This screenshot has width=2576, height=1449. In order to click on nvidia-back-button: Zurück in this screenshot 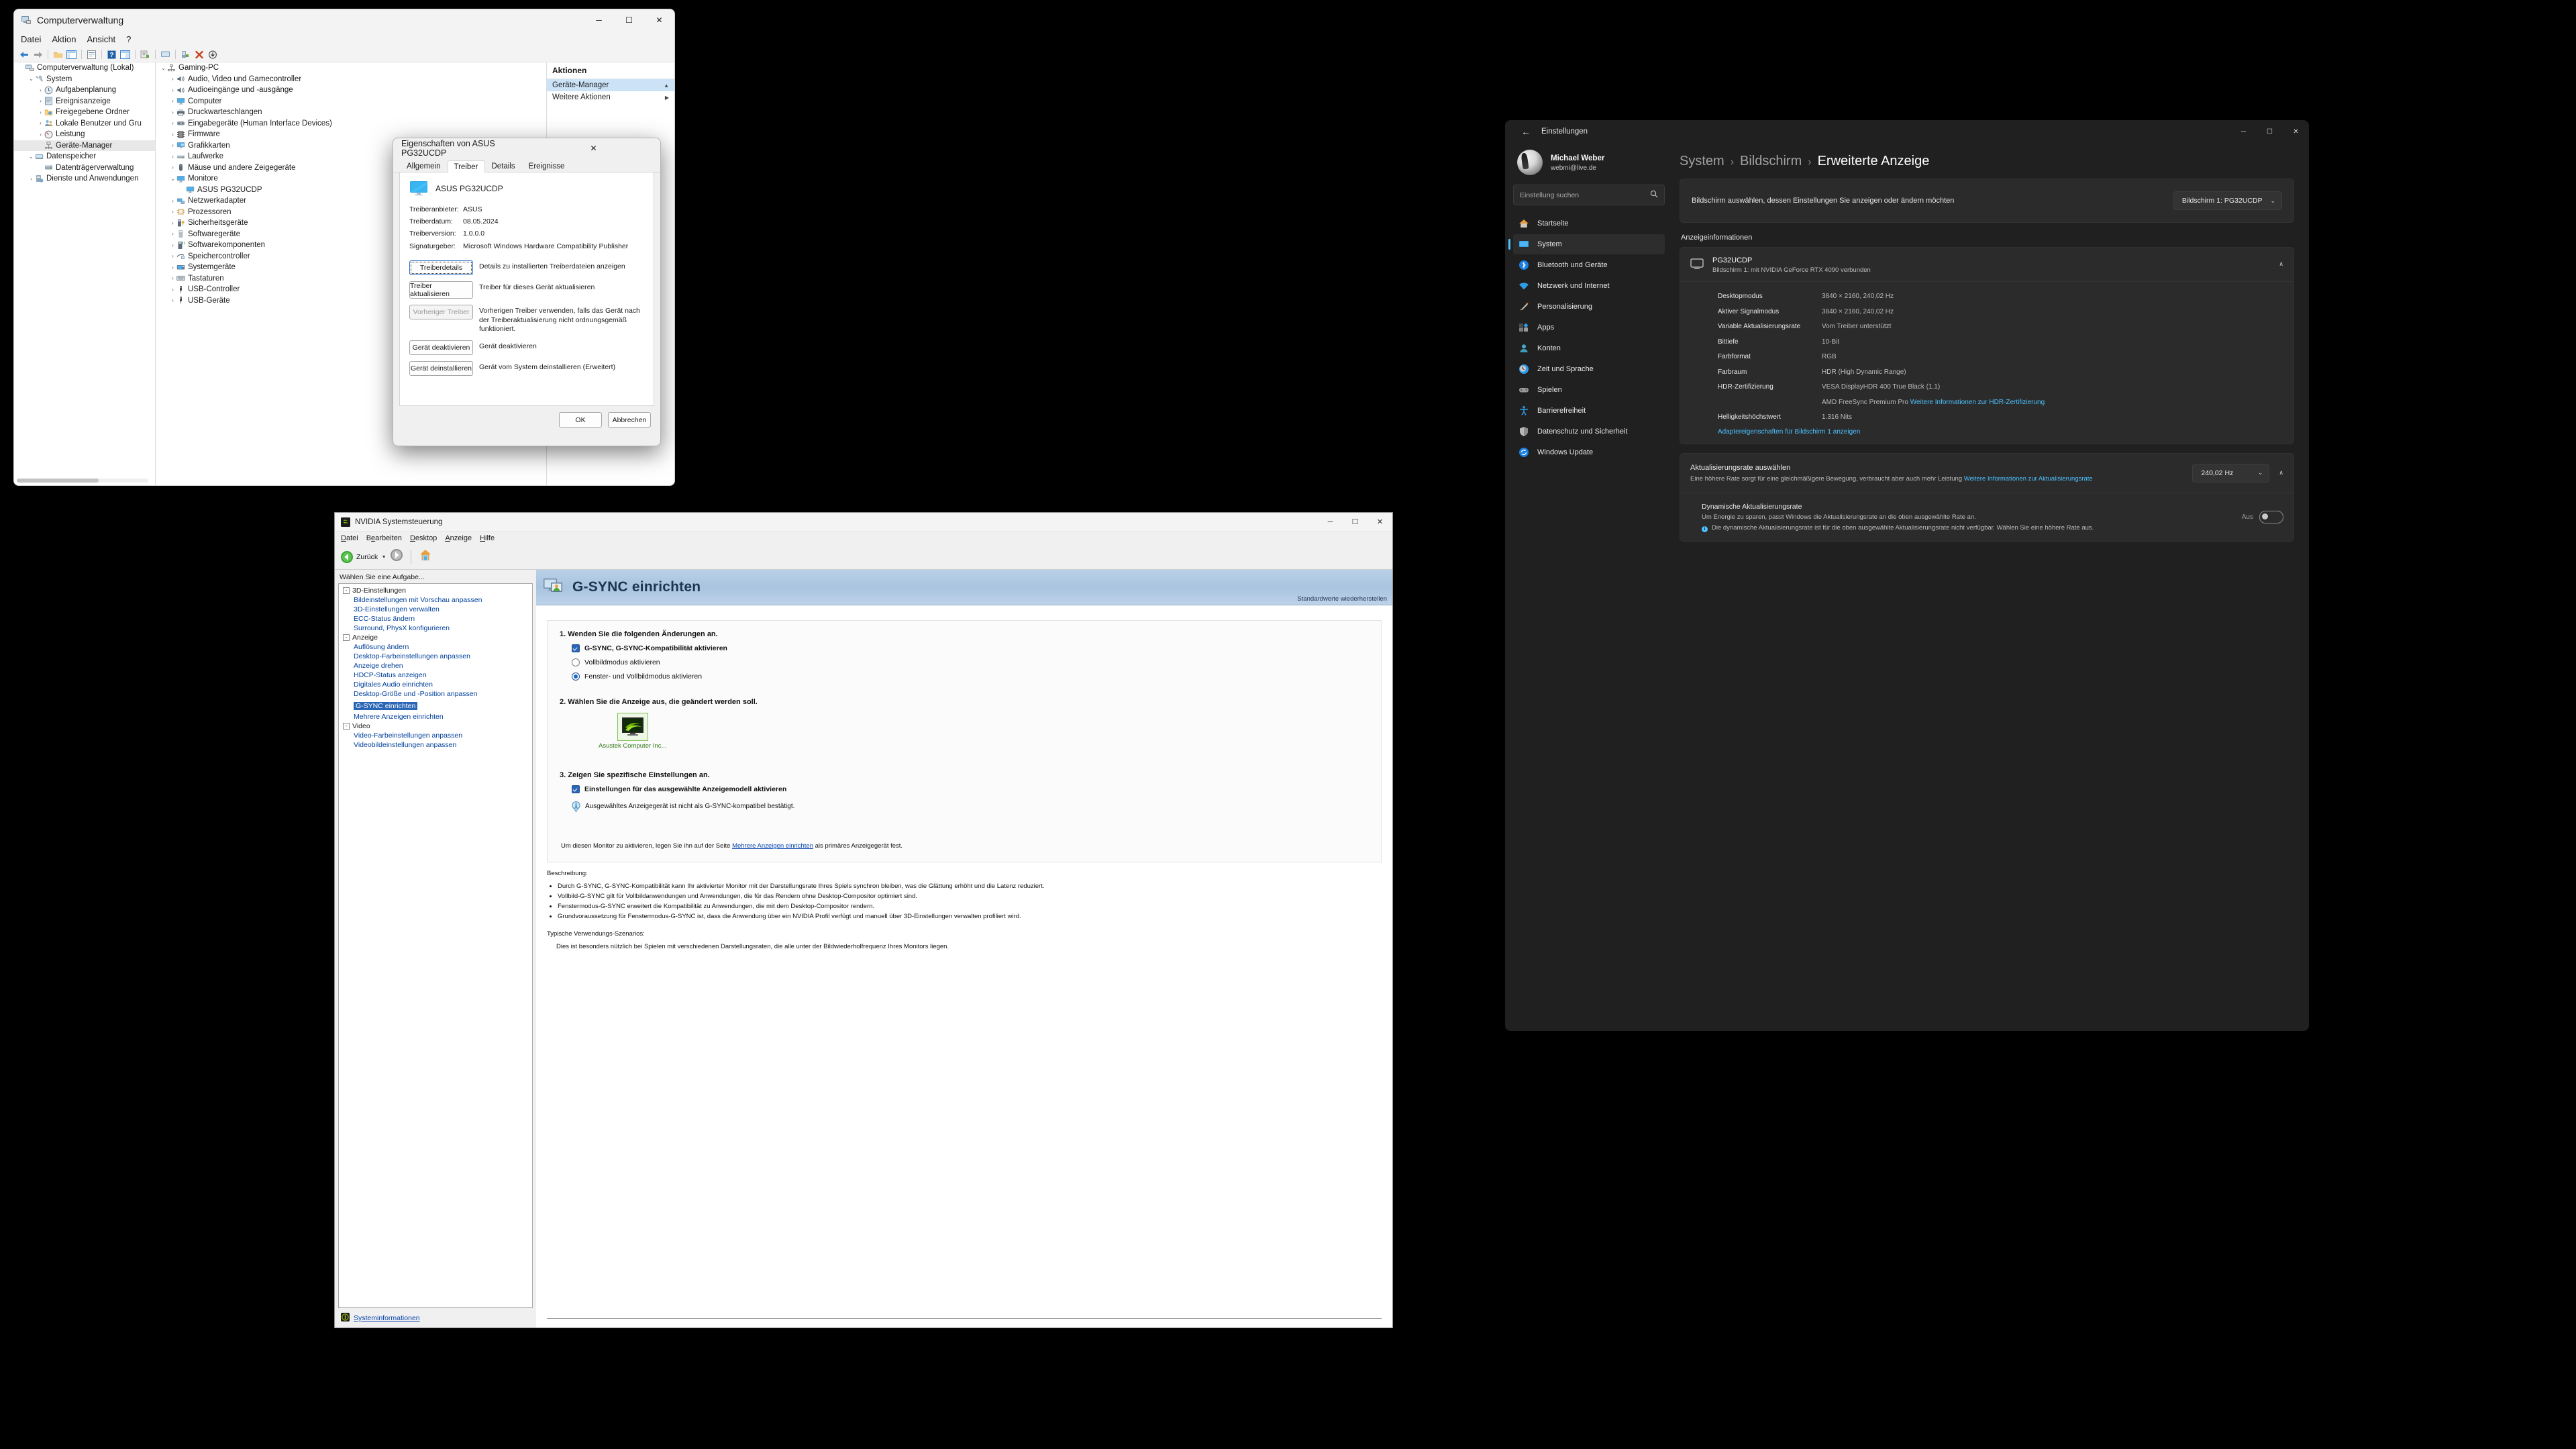, I will do `click(359, 557)`.